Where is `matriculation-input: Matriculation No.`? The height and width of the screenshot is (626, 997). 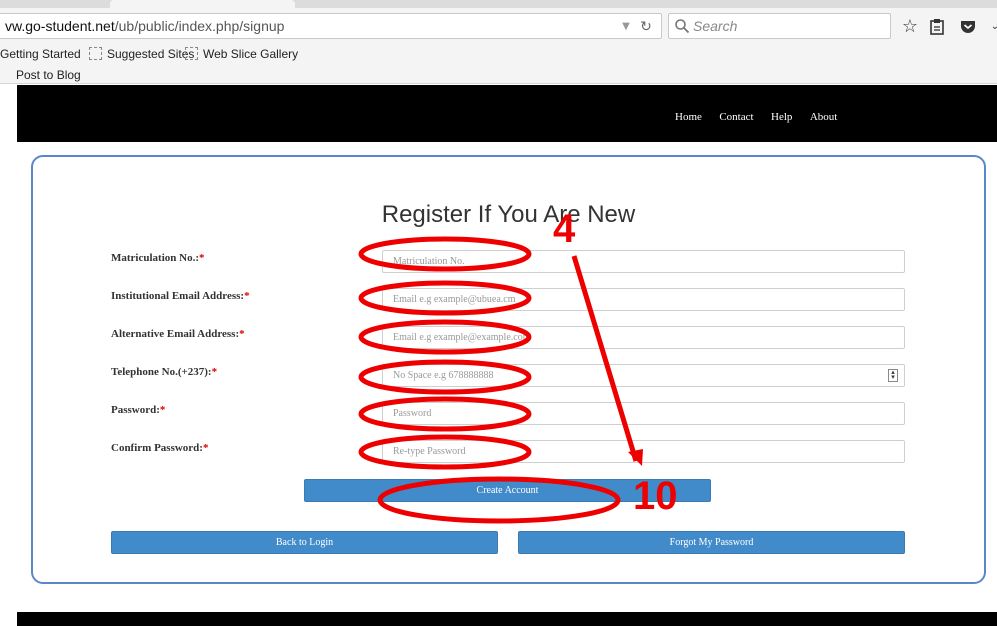 matriculation-input: Matriculation No. is located at coordinates (643, 261).